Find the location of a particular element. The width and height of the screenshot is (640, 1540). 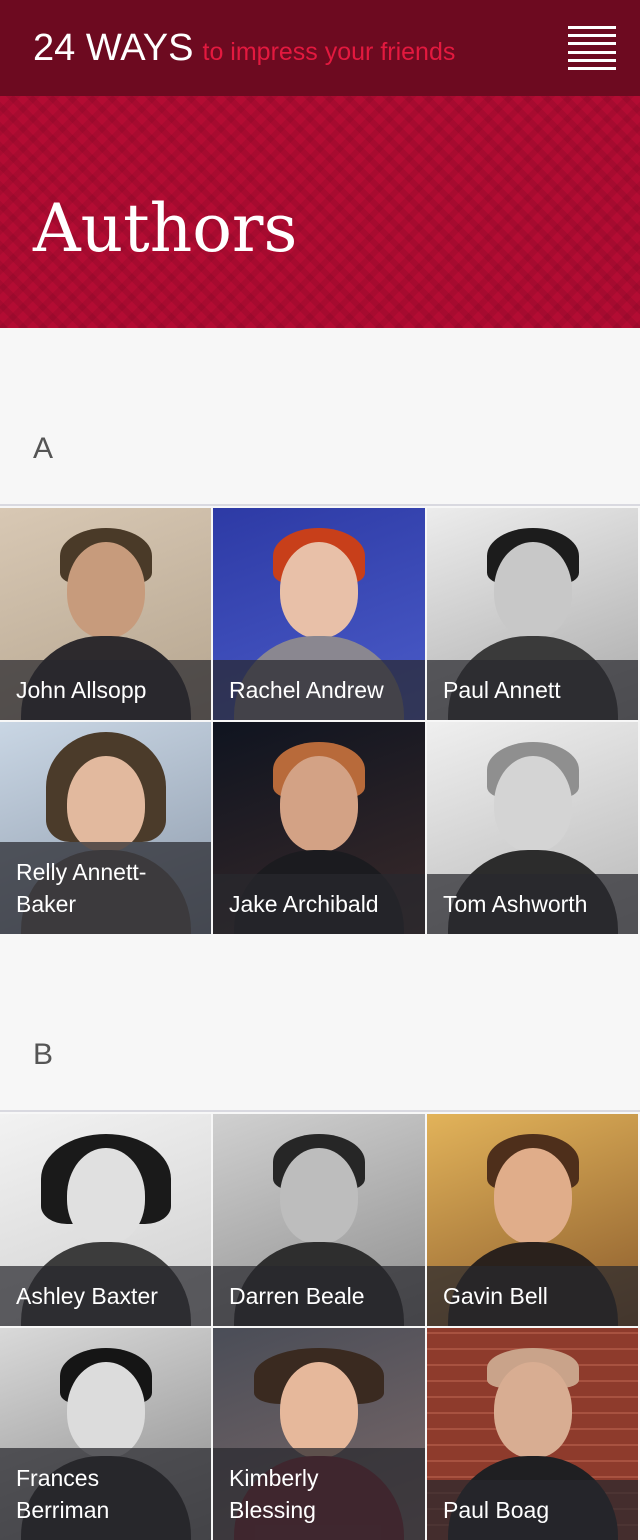

author-name: Paul Boag is located at coordinates (532, 1510).